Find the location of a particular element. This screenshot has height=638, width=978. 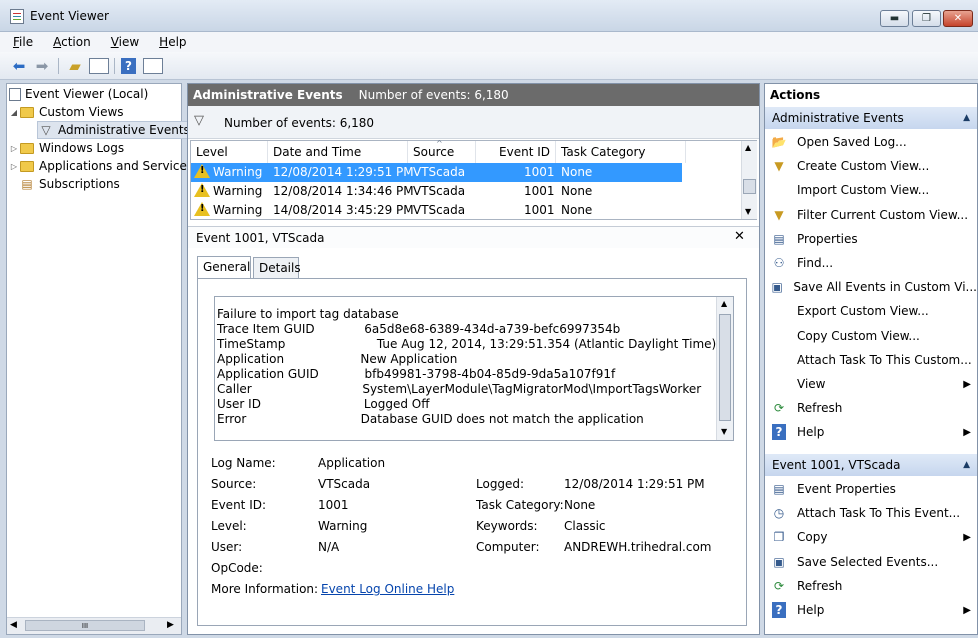

action-label: View is located at coordinates (811, 384).